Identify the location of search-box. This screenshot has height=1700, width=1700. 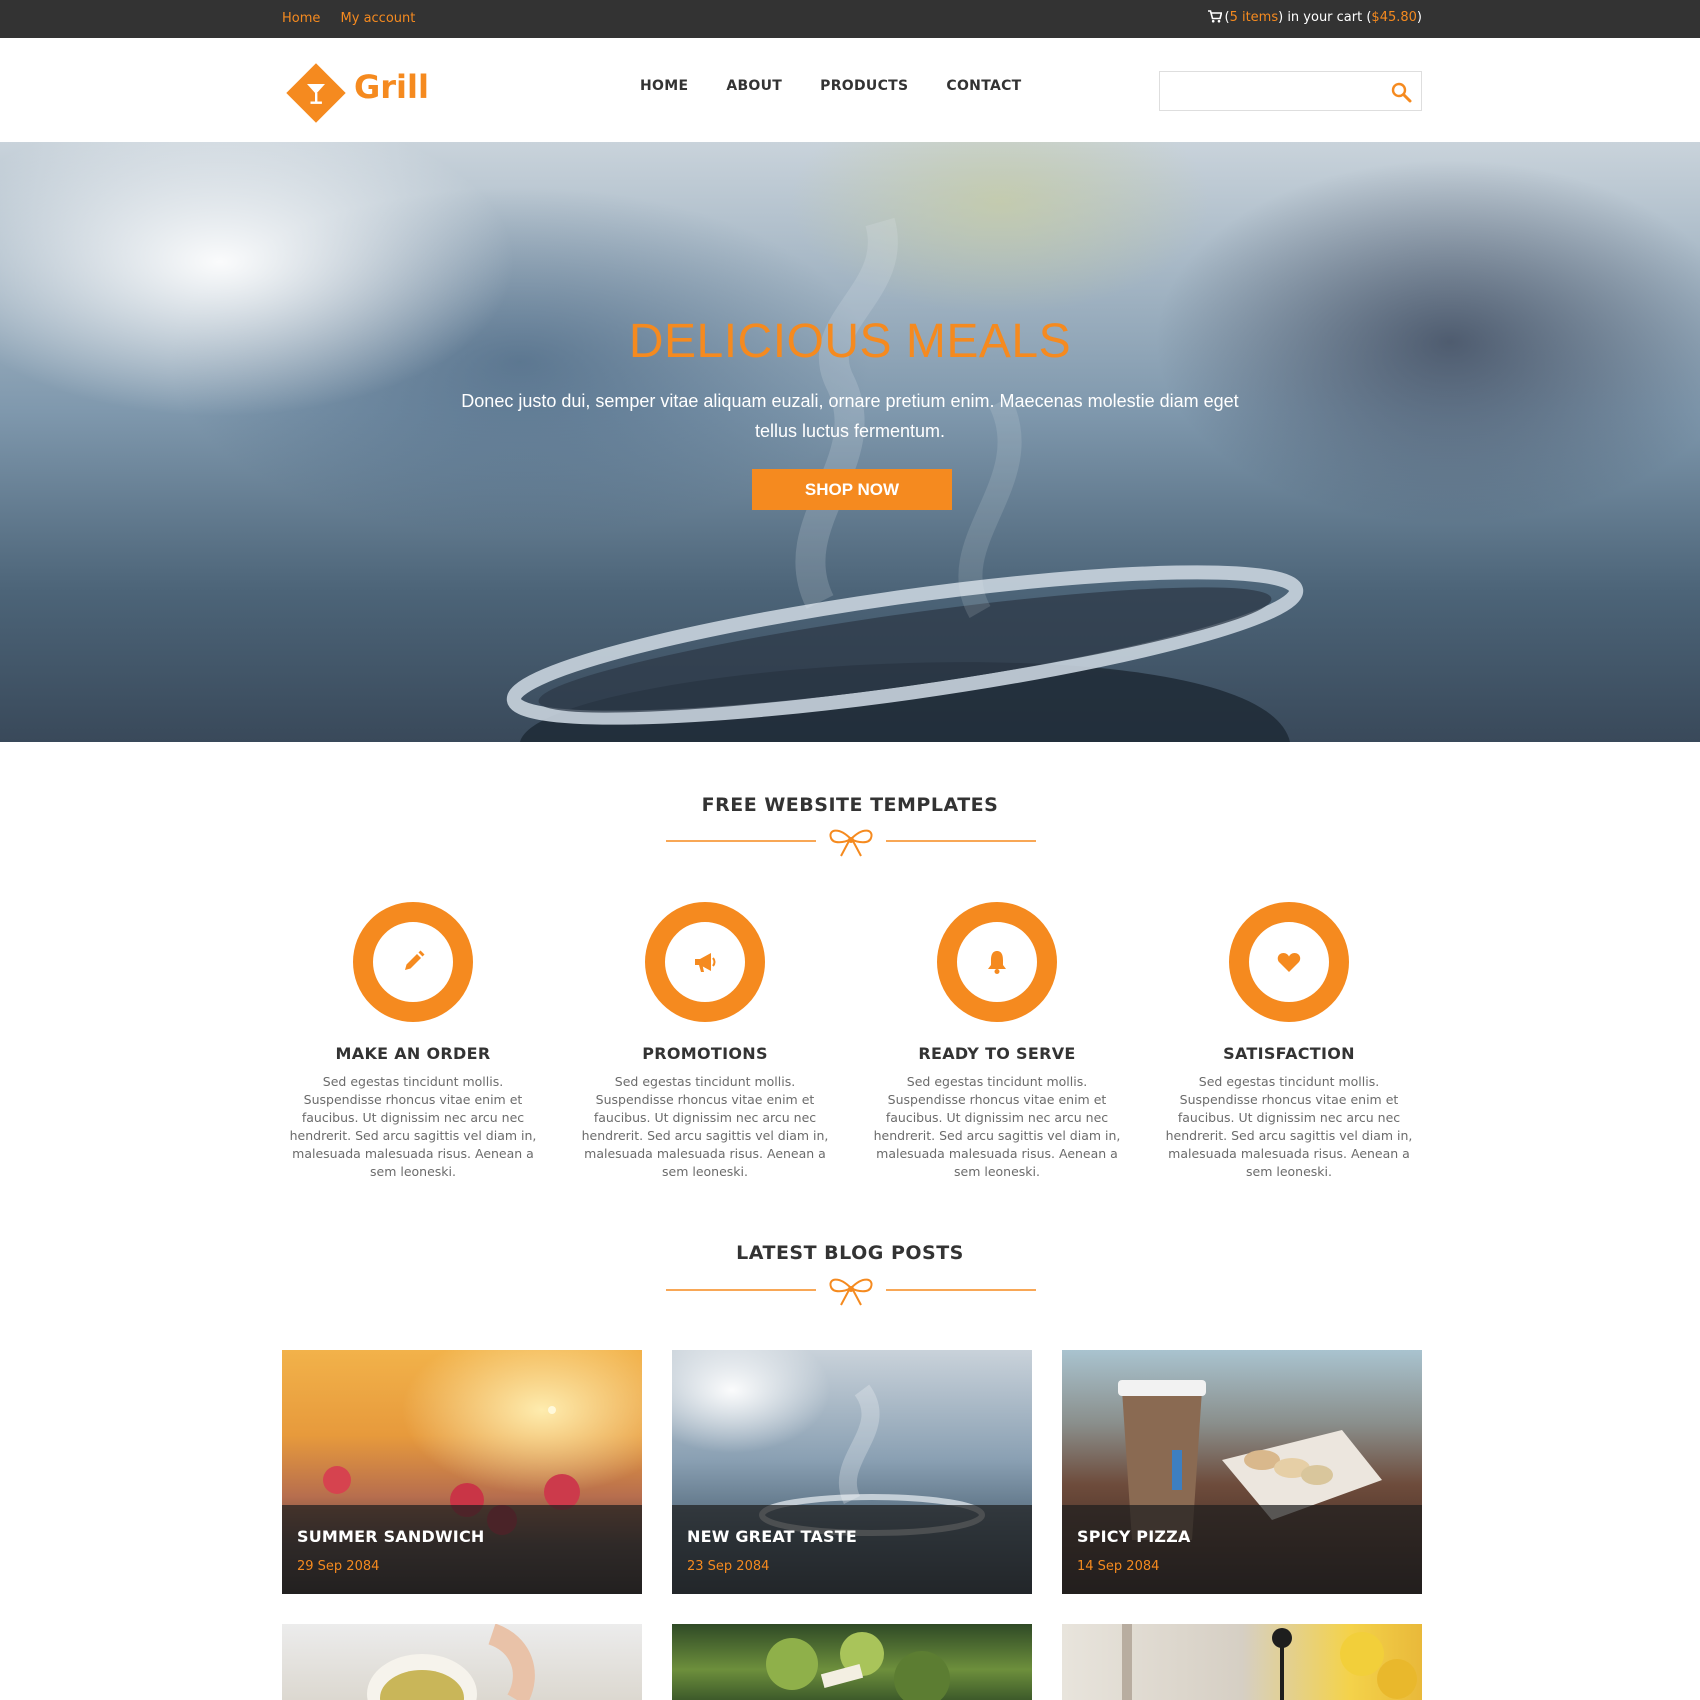
(1290, 91).